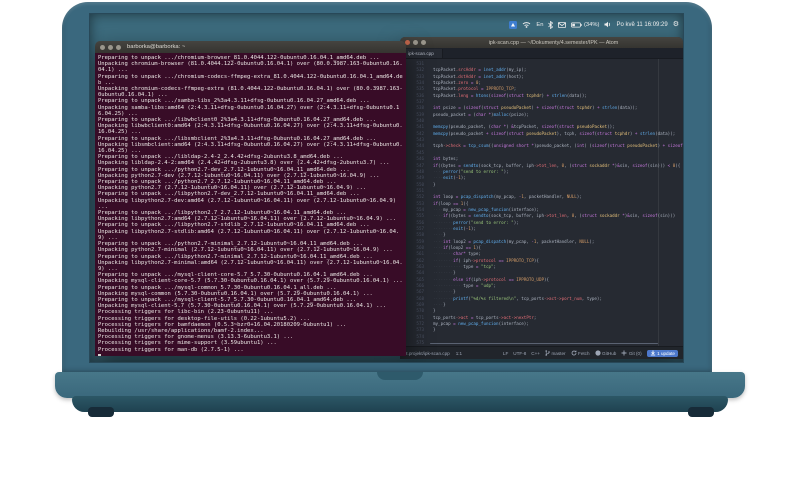 This screenshot has width=800, height=477. What do you see at coordinates (421, 53) in the screenshot?
I see `tab-ipk-scan: ipk-scan.cpp` at bounding box center [421, 53].